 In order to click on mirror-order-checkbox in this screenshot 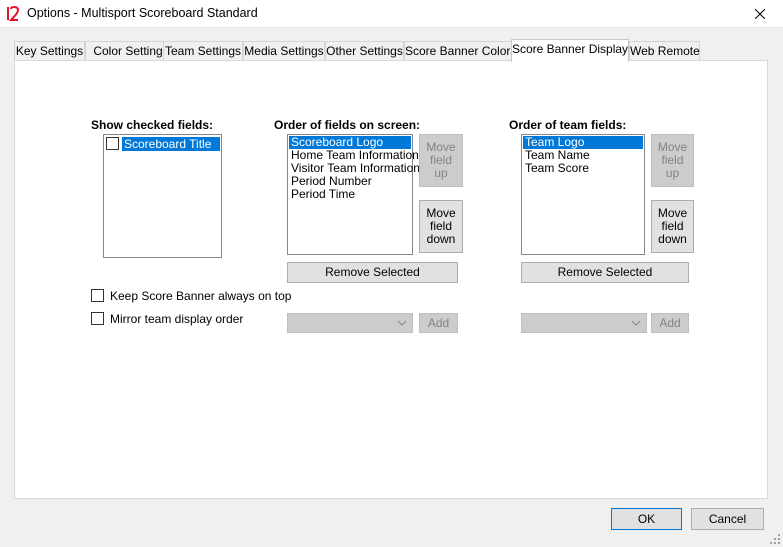, I will do `click(97, 318)`.